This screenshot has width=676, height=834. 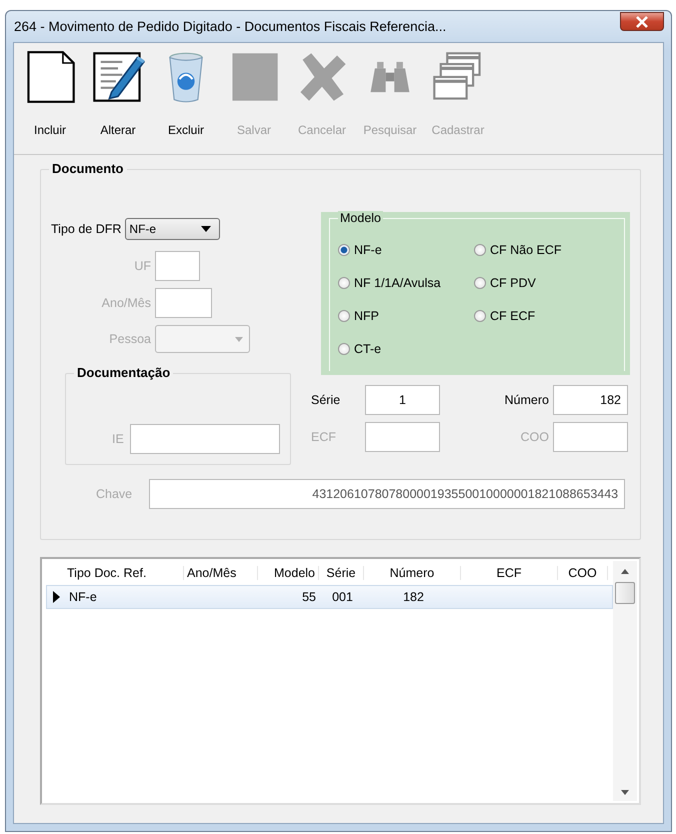 I want to click on numero-field: 182, so click(x=590, y=400).